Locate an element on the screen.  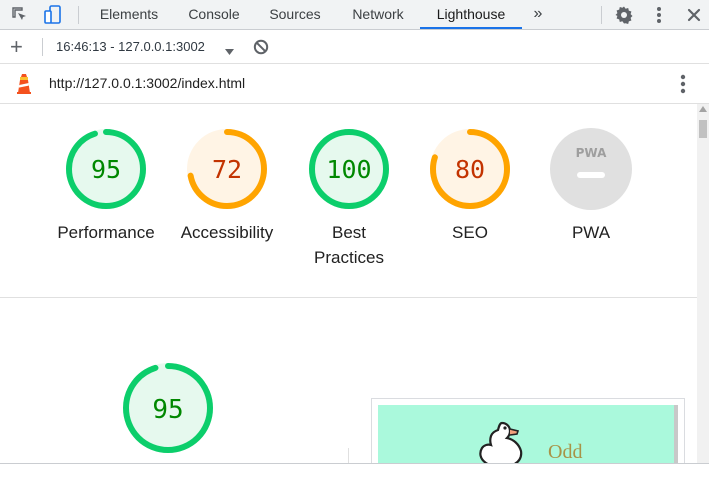
page-screenshot-thumbnail: Odd is located at coordinates (528, 430).